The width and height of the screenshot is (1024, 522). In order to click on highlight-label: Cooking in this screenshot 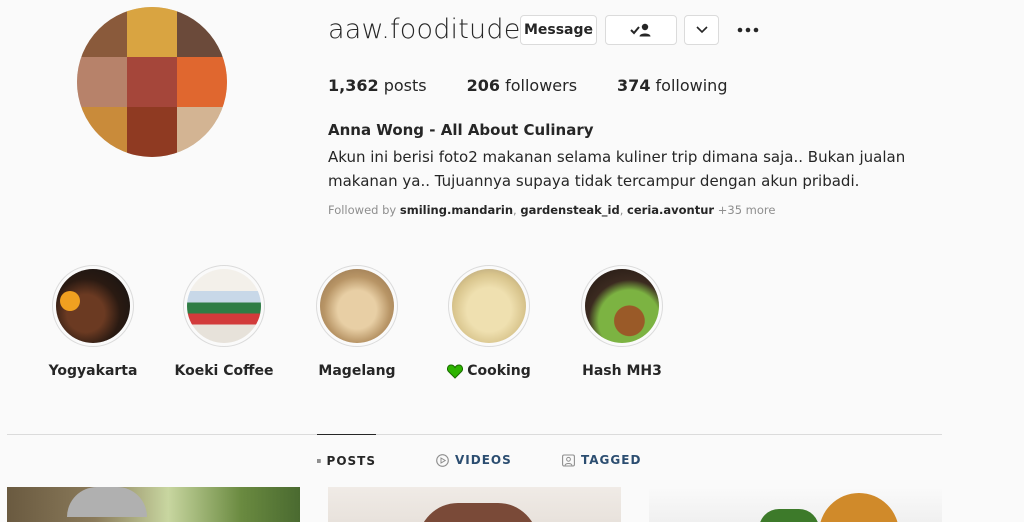, I will do `click(489, 371)`.